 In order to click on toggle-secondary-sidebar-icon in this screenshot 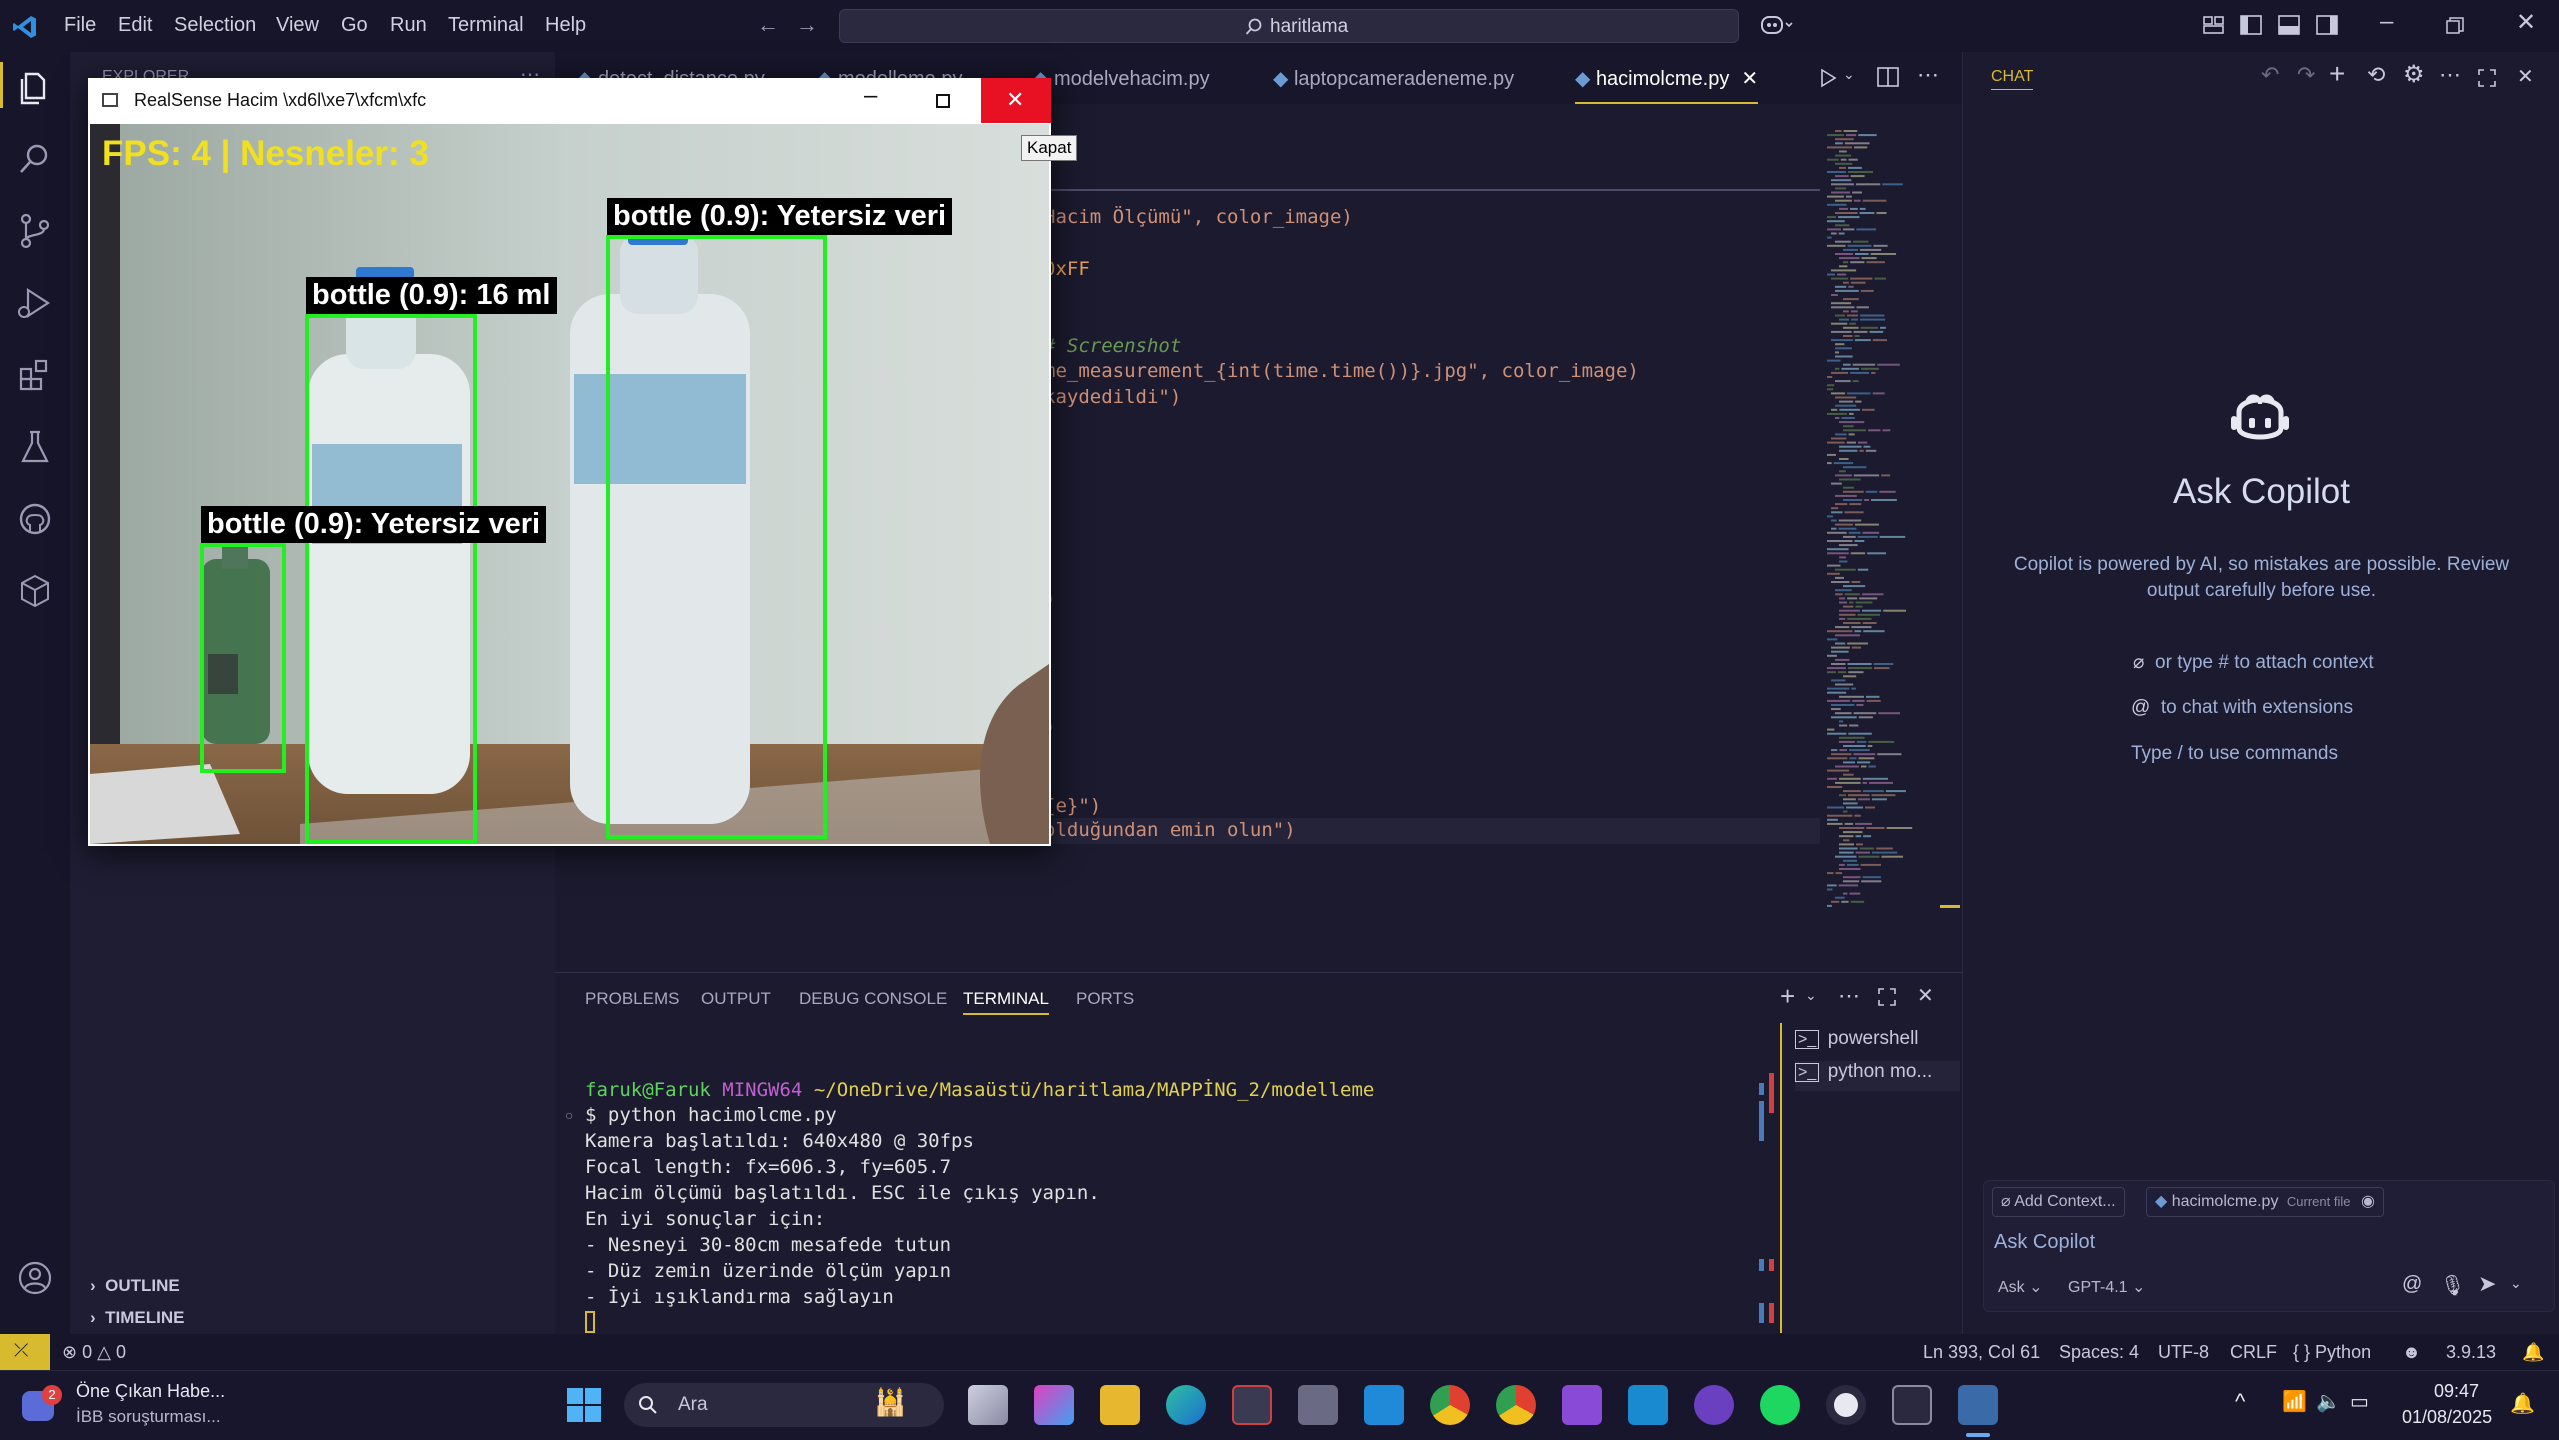, I will do `click(2327, 25)`.